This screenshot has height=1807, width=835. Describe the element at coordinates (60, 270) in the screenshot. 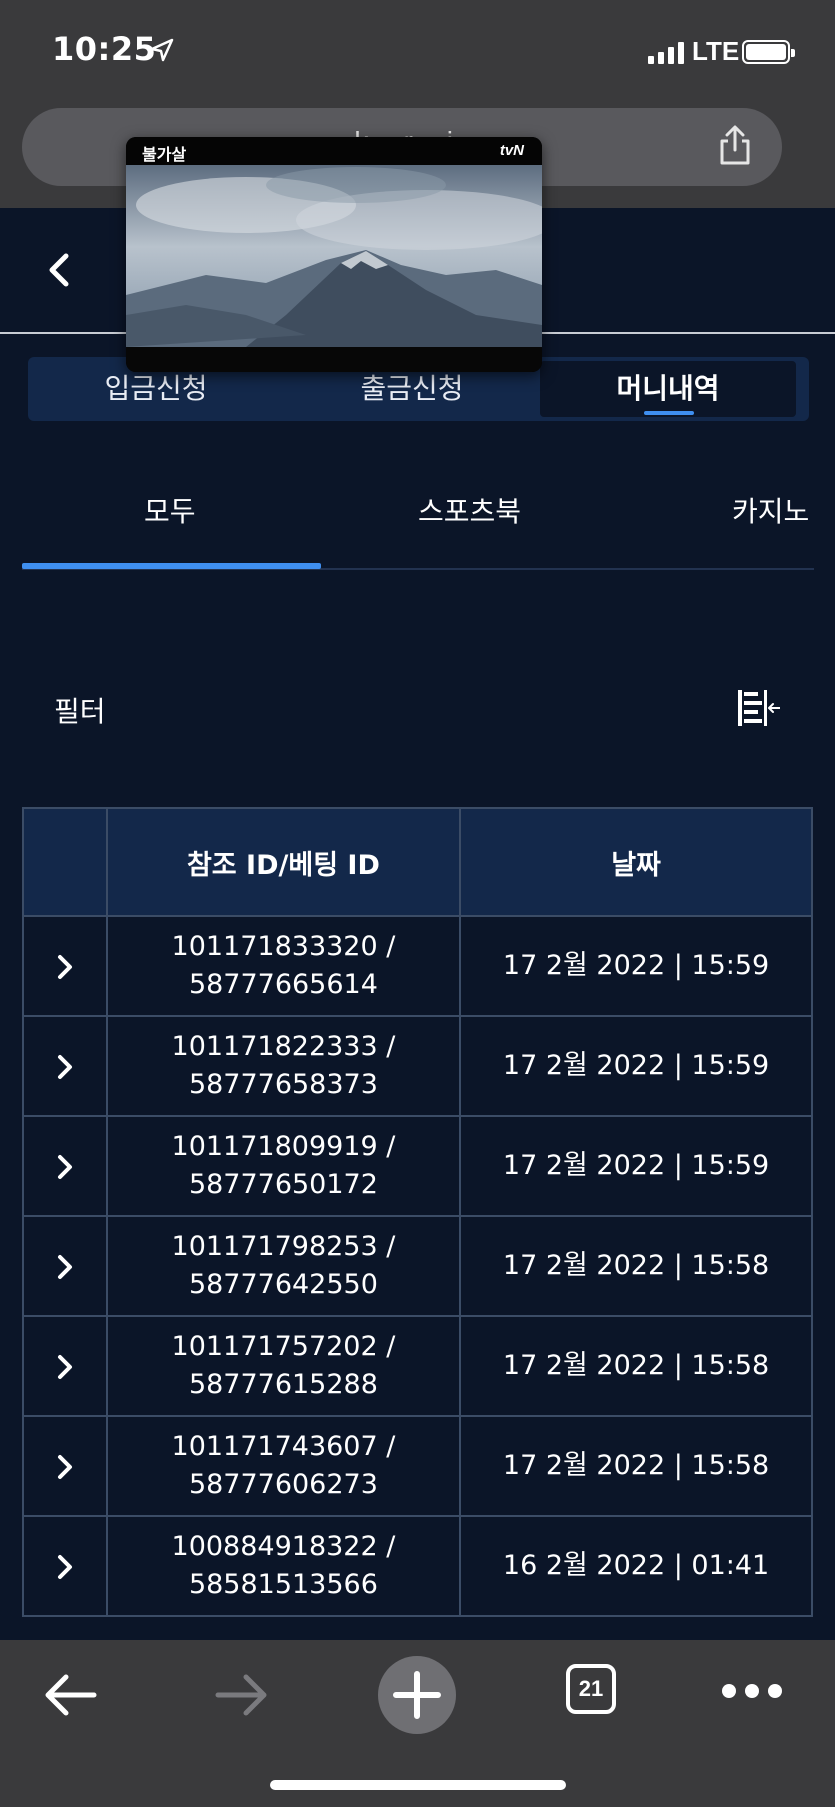

I see `chevron-left-icon` at that location.